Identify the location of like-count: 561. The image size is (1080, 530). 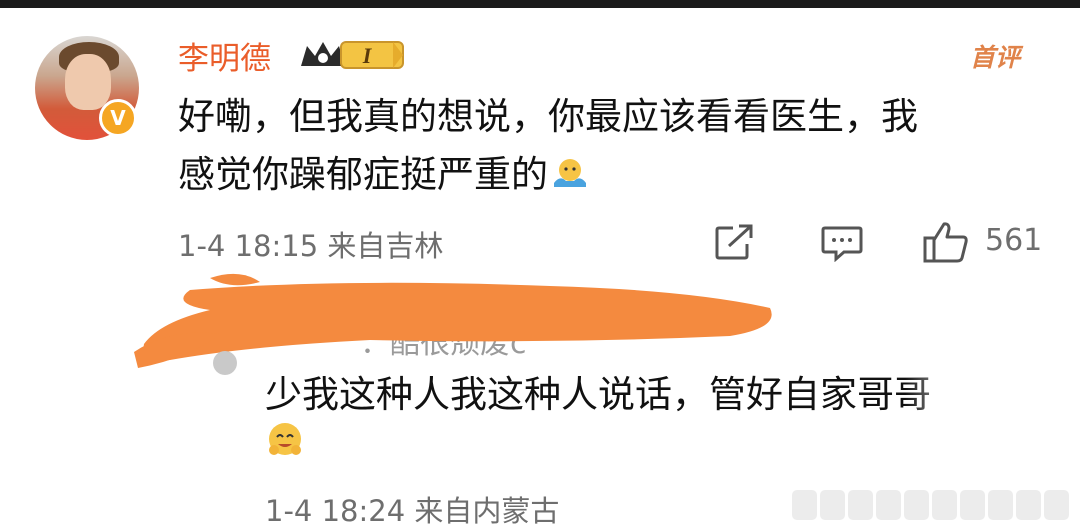
(1014, 240).